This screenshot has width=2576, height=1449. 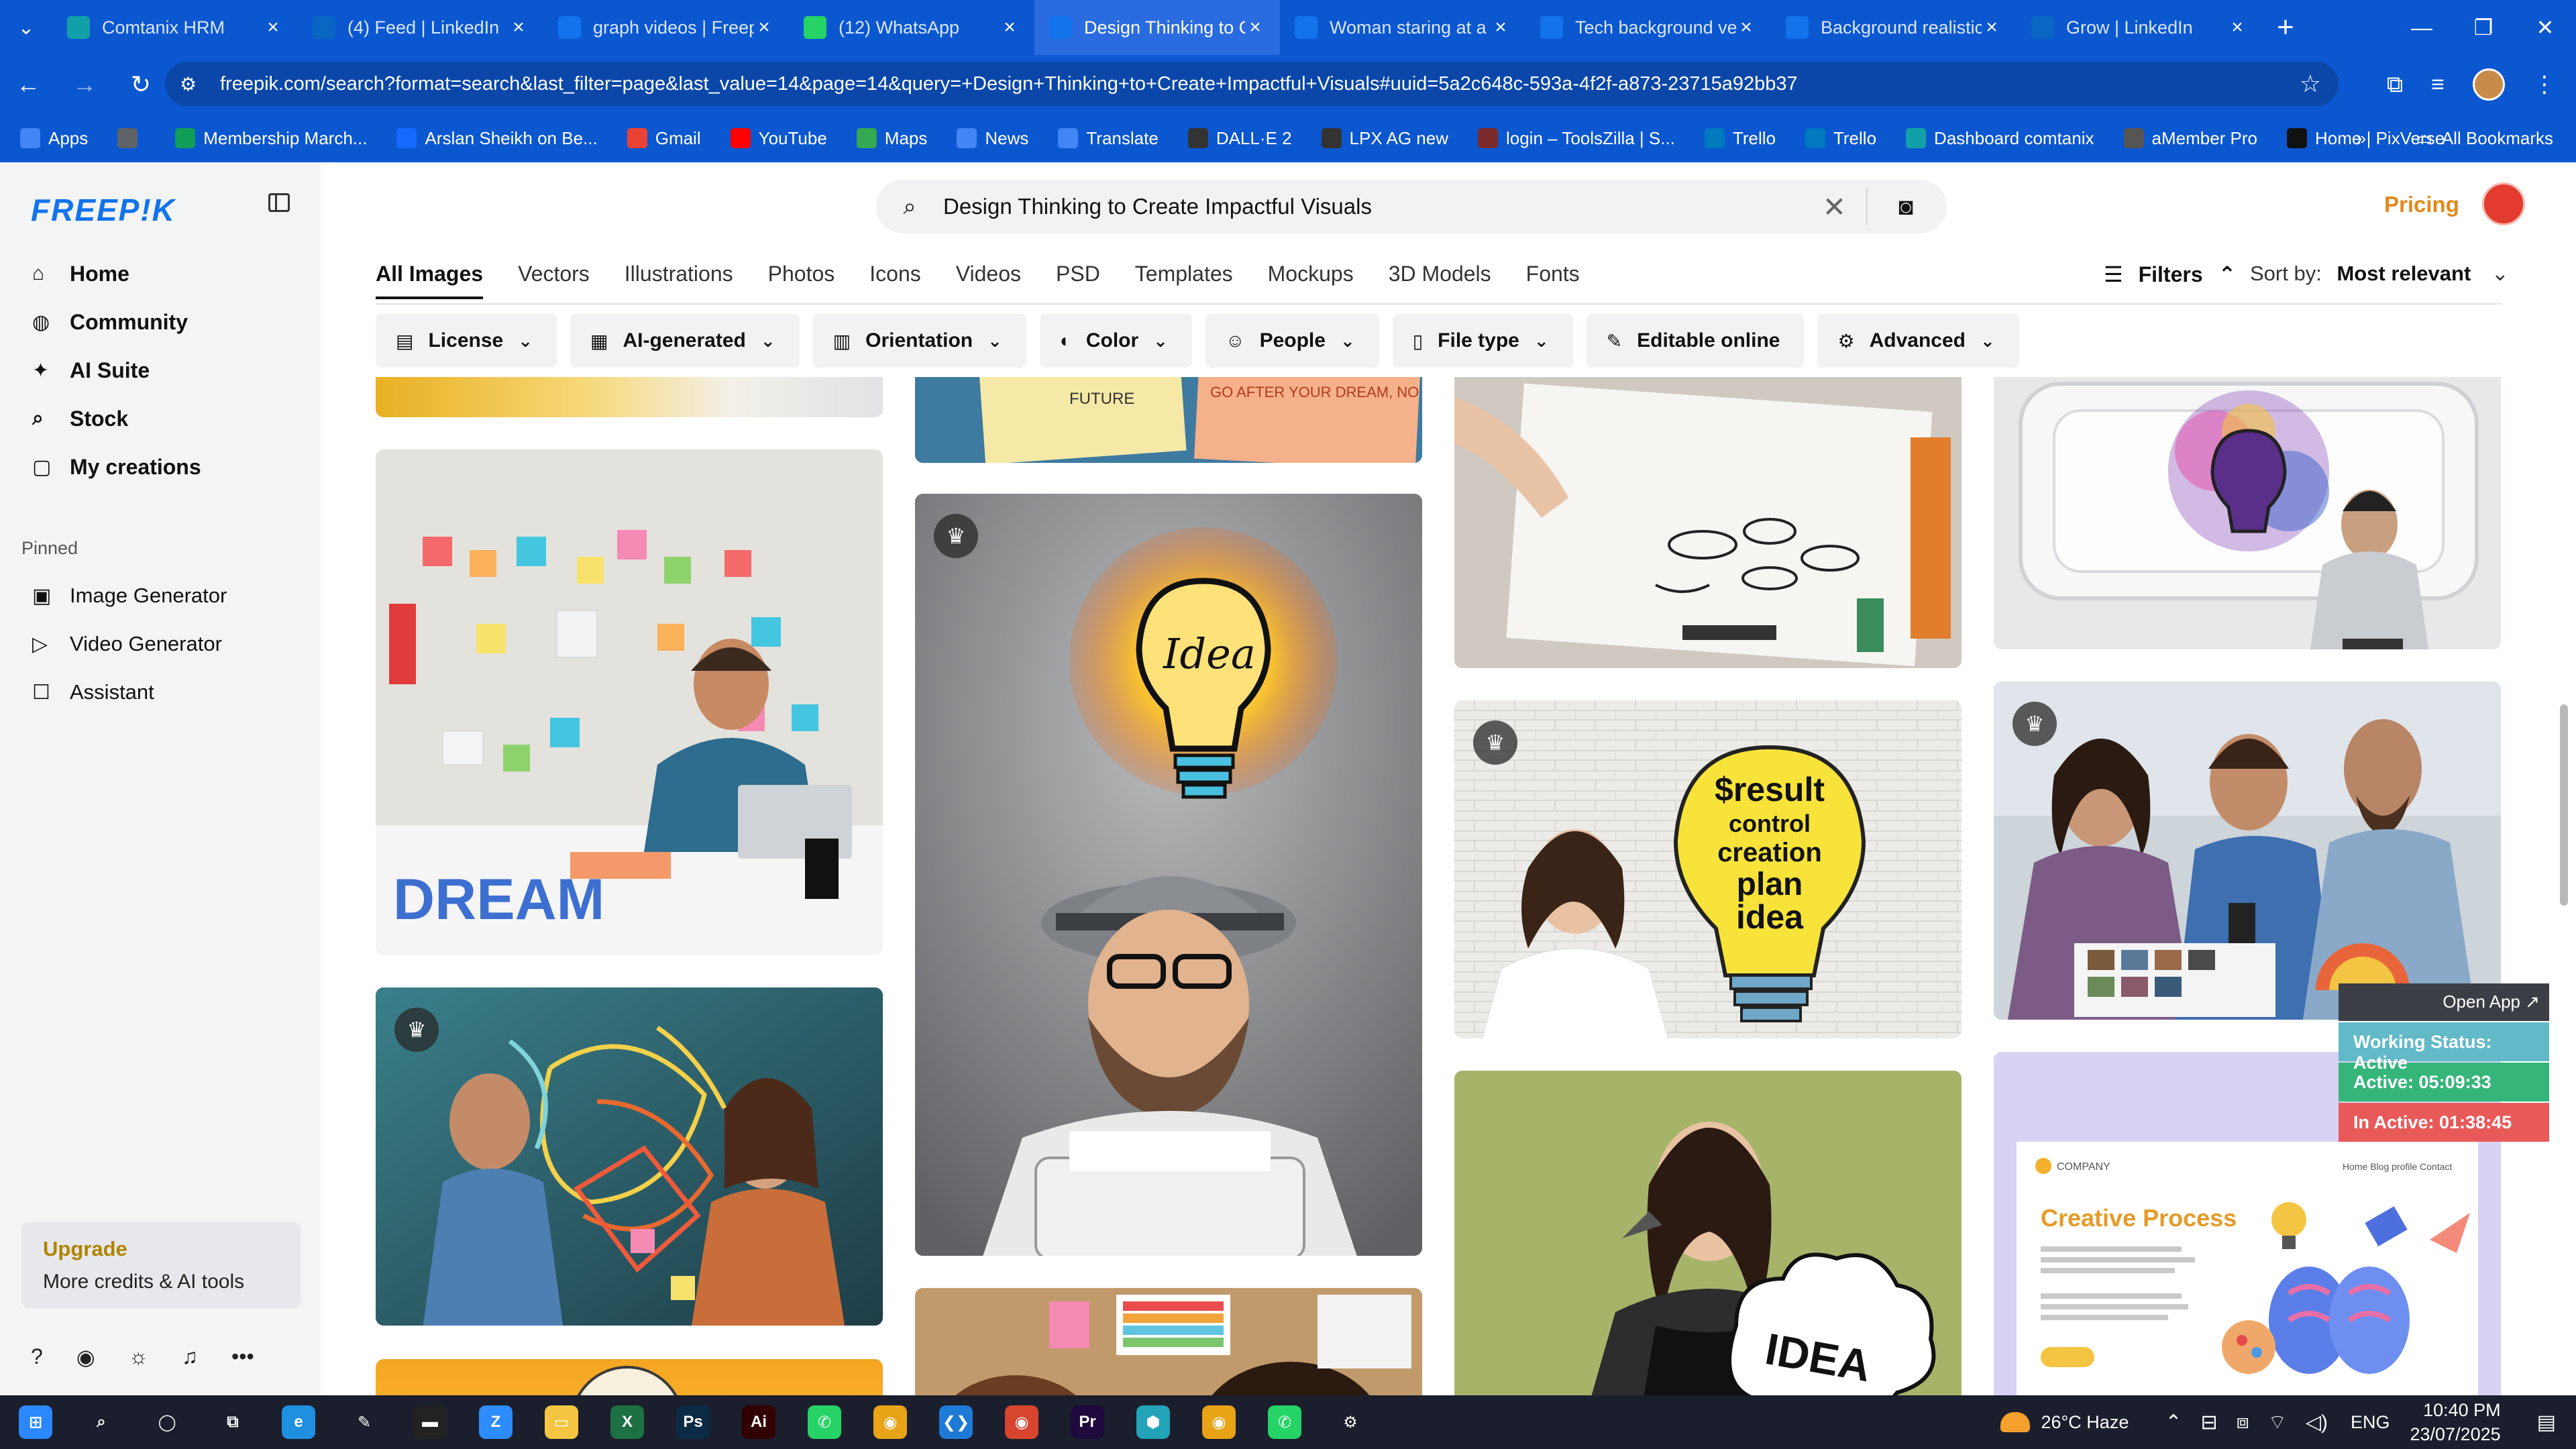 I want to click on bookmarks-overflow-icon: », so click(x=2361, y=138).